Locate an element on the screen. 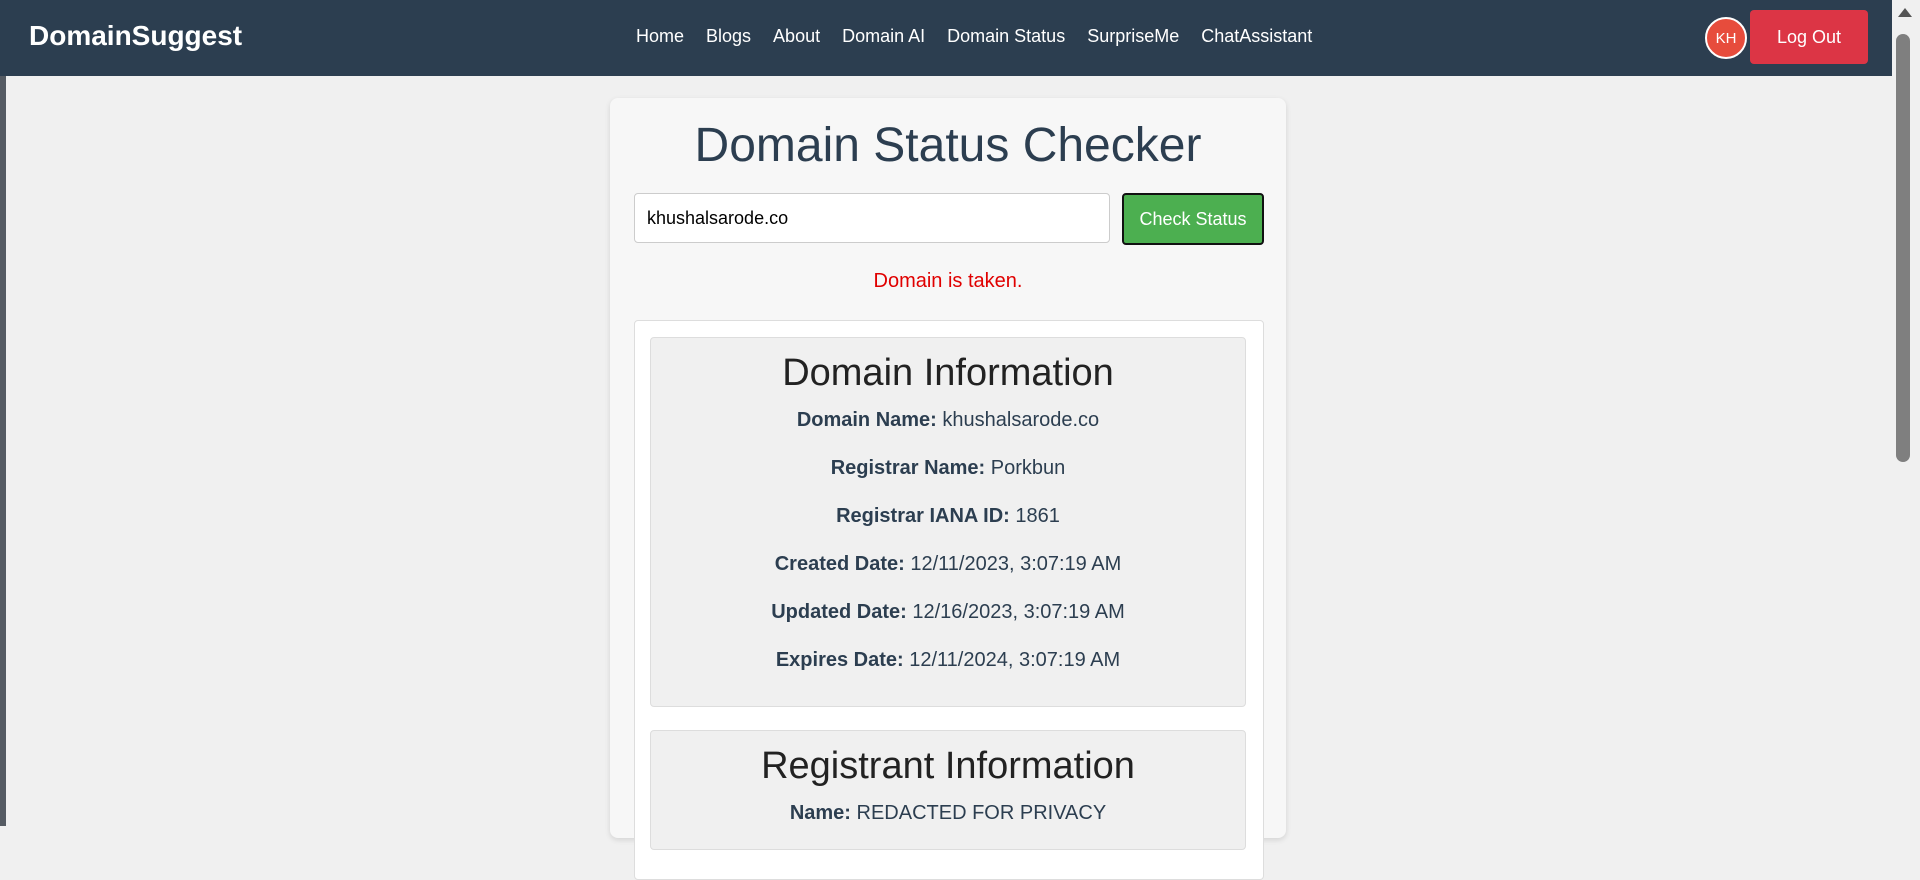  info-value: 12/11/2024, 3:07:19 AM is located at coordinates (1015, 660).